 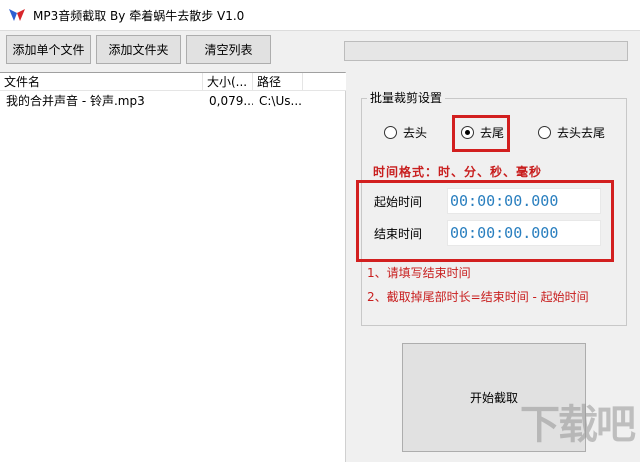 I want to click on radio-label: 去头去尾, so click(x=581, y=132).